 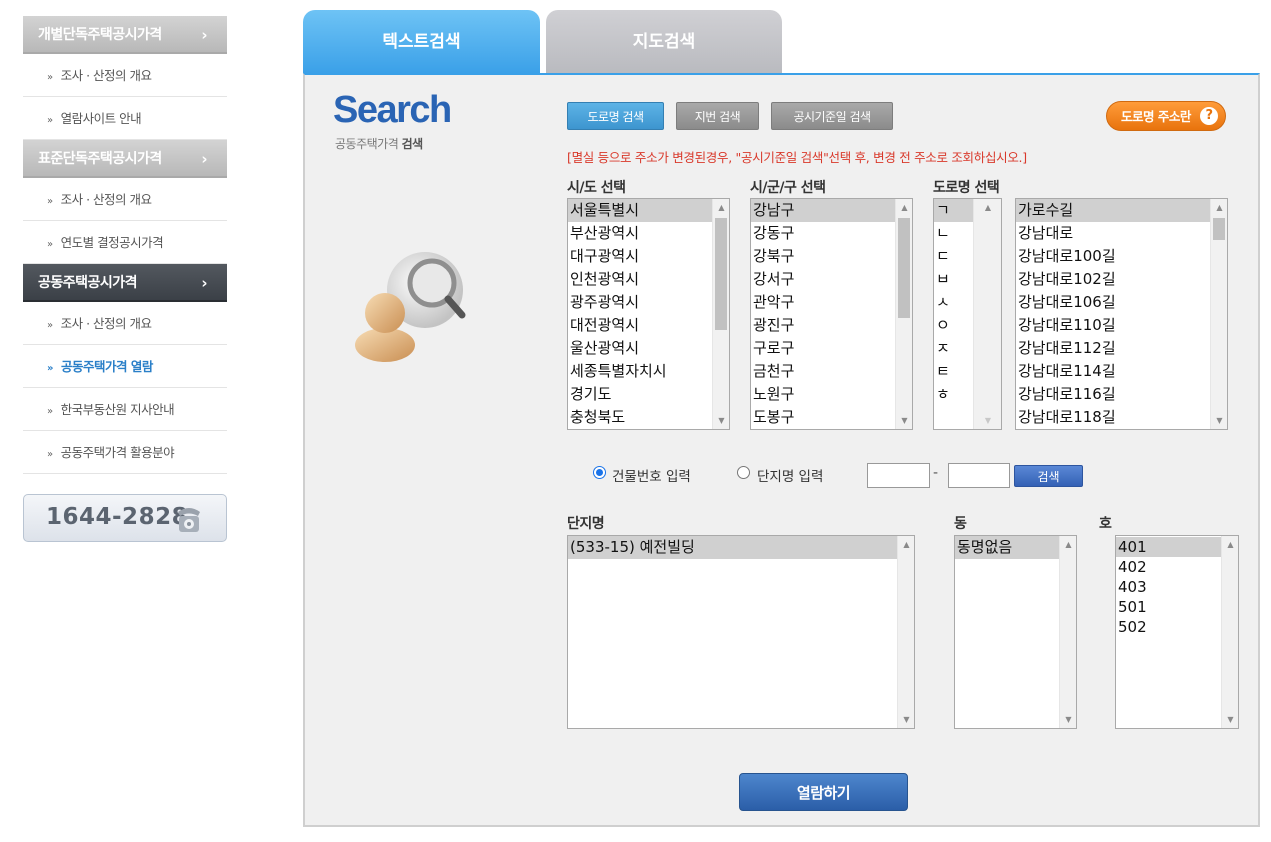 I want to click on lot-number-search-button: 지번 검색, so click(x=717, y=116).